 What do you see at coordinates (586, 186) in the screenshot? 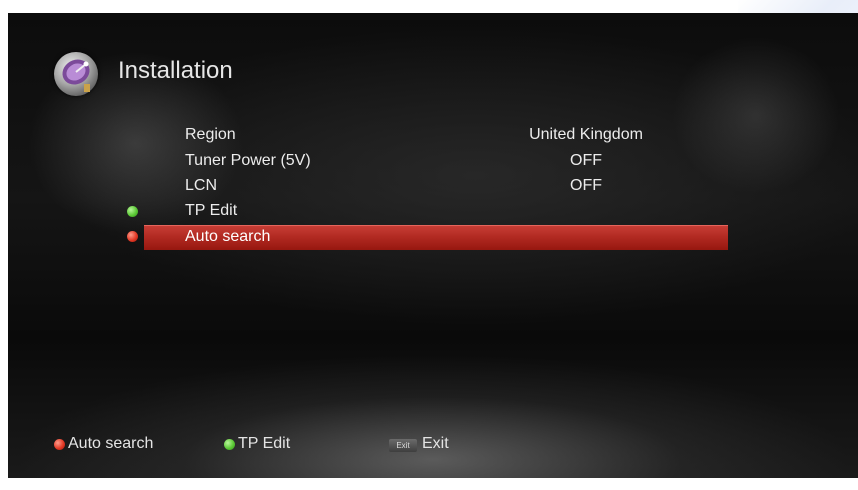
I see `lcn-value: OFF` at bounding box center [586, 186].